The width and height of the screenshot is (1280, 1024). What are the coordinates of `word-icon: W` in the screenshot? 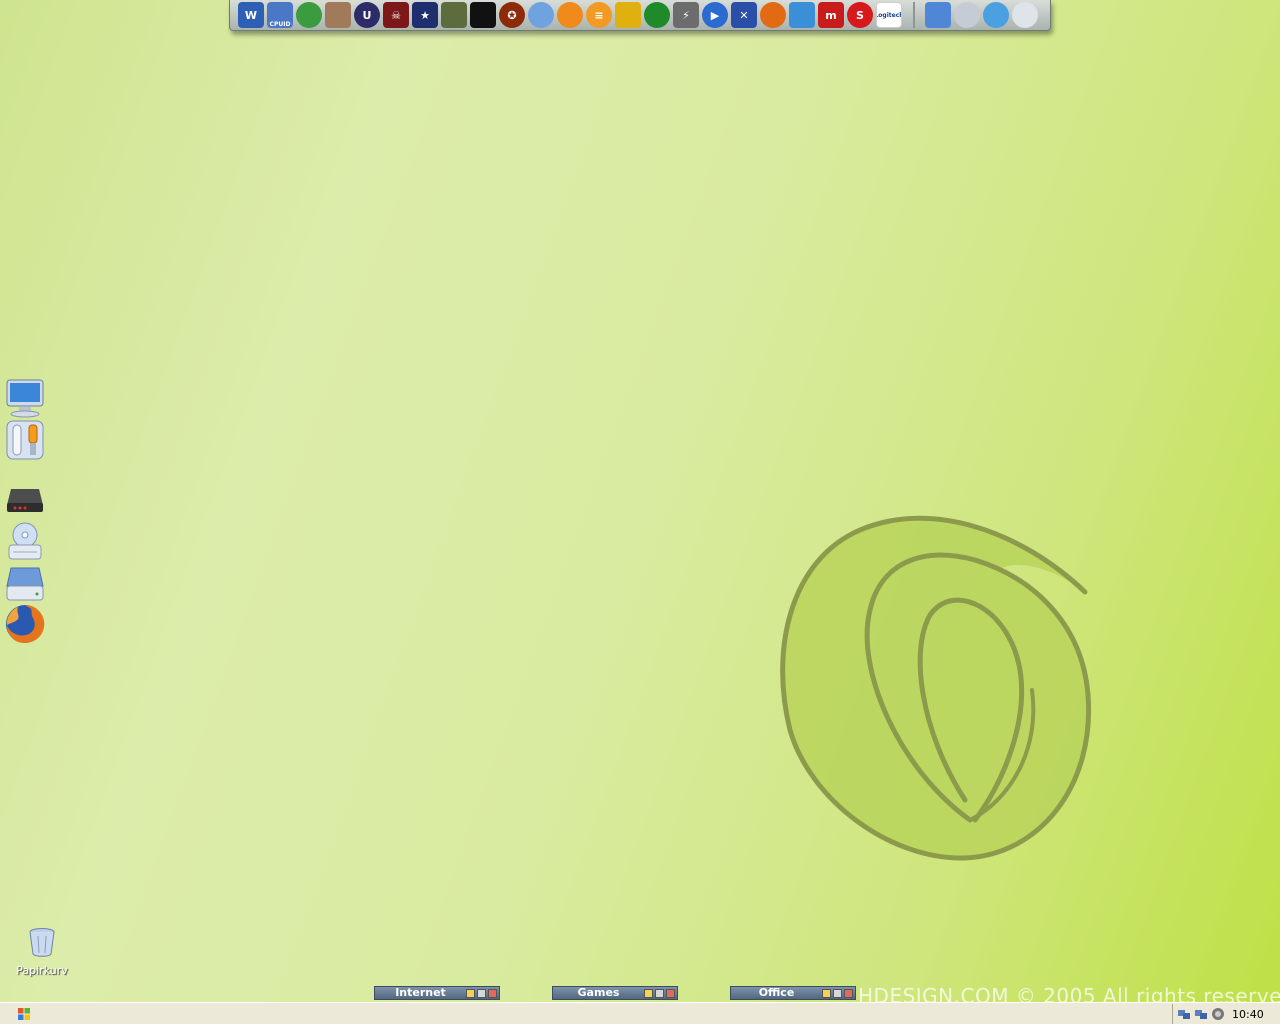 It's located at (251, 15).